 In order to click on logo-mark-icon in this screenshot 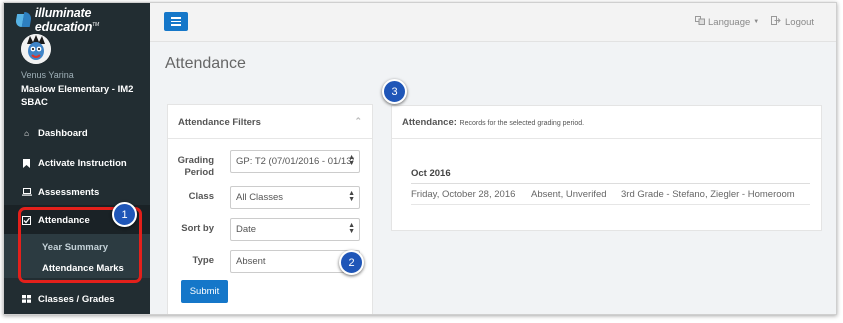, I will do `click(23, 20)`.